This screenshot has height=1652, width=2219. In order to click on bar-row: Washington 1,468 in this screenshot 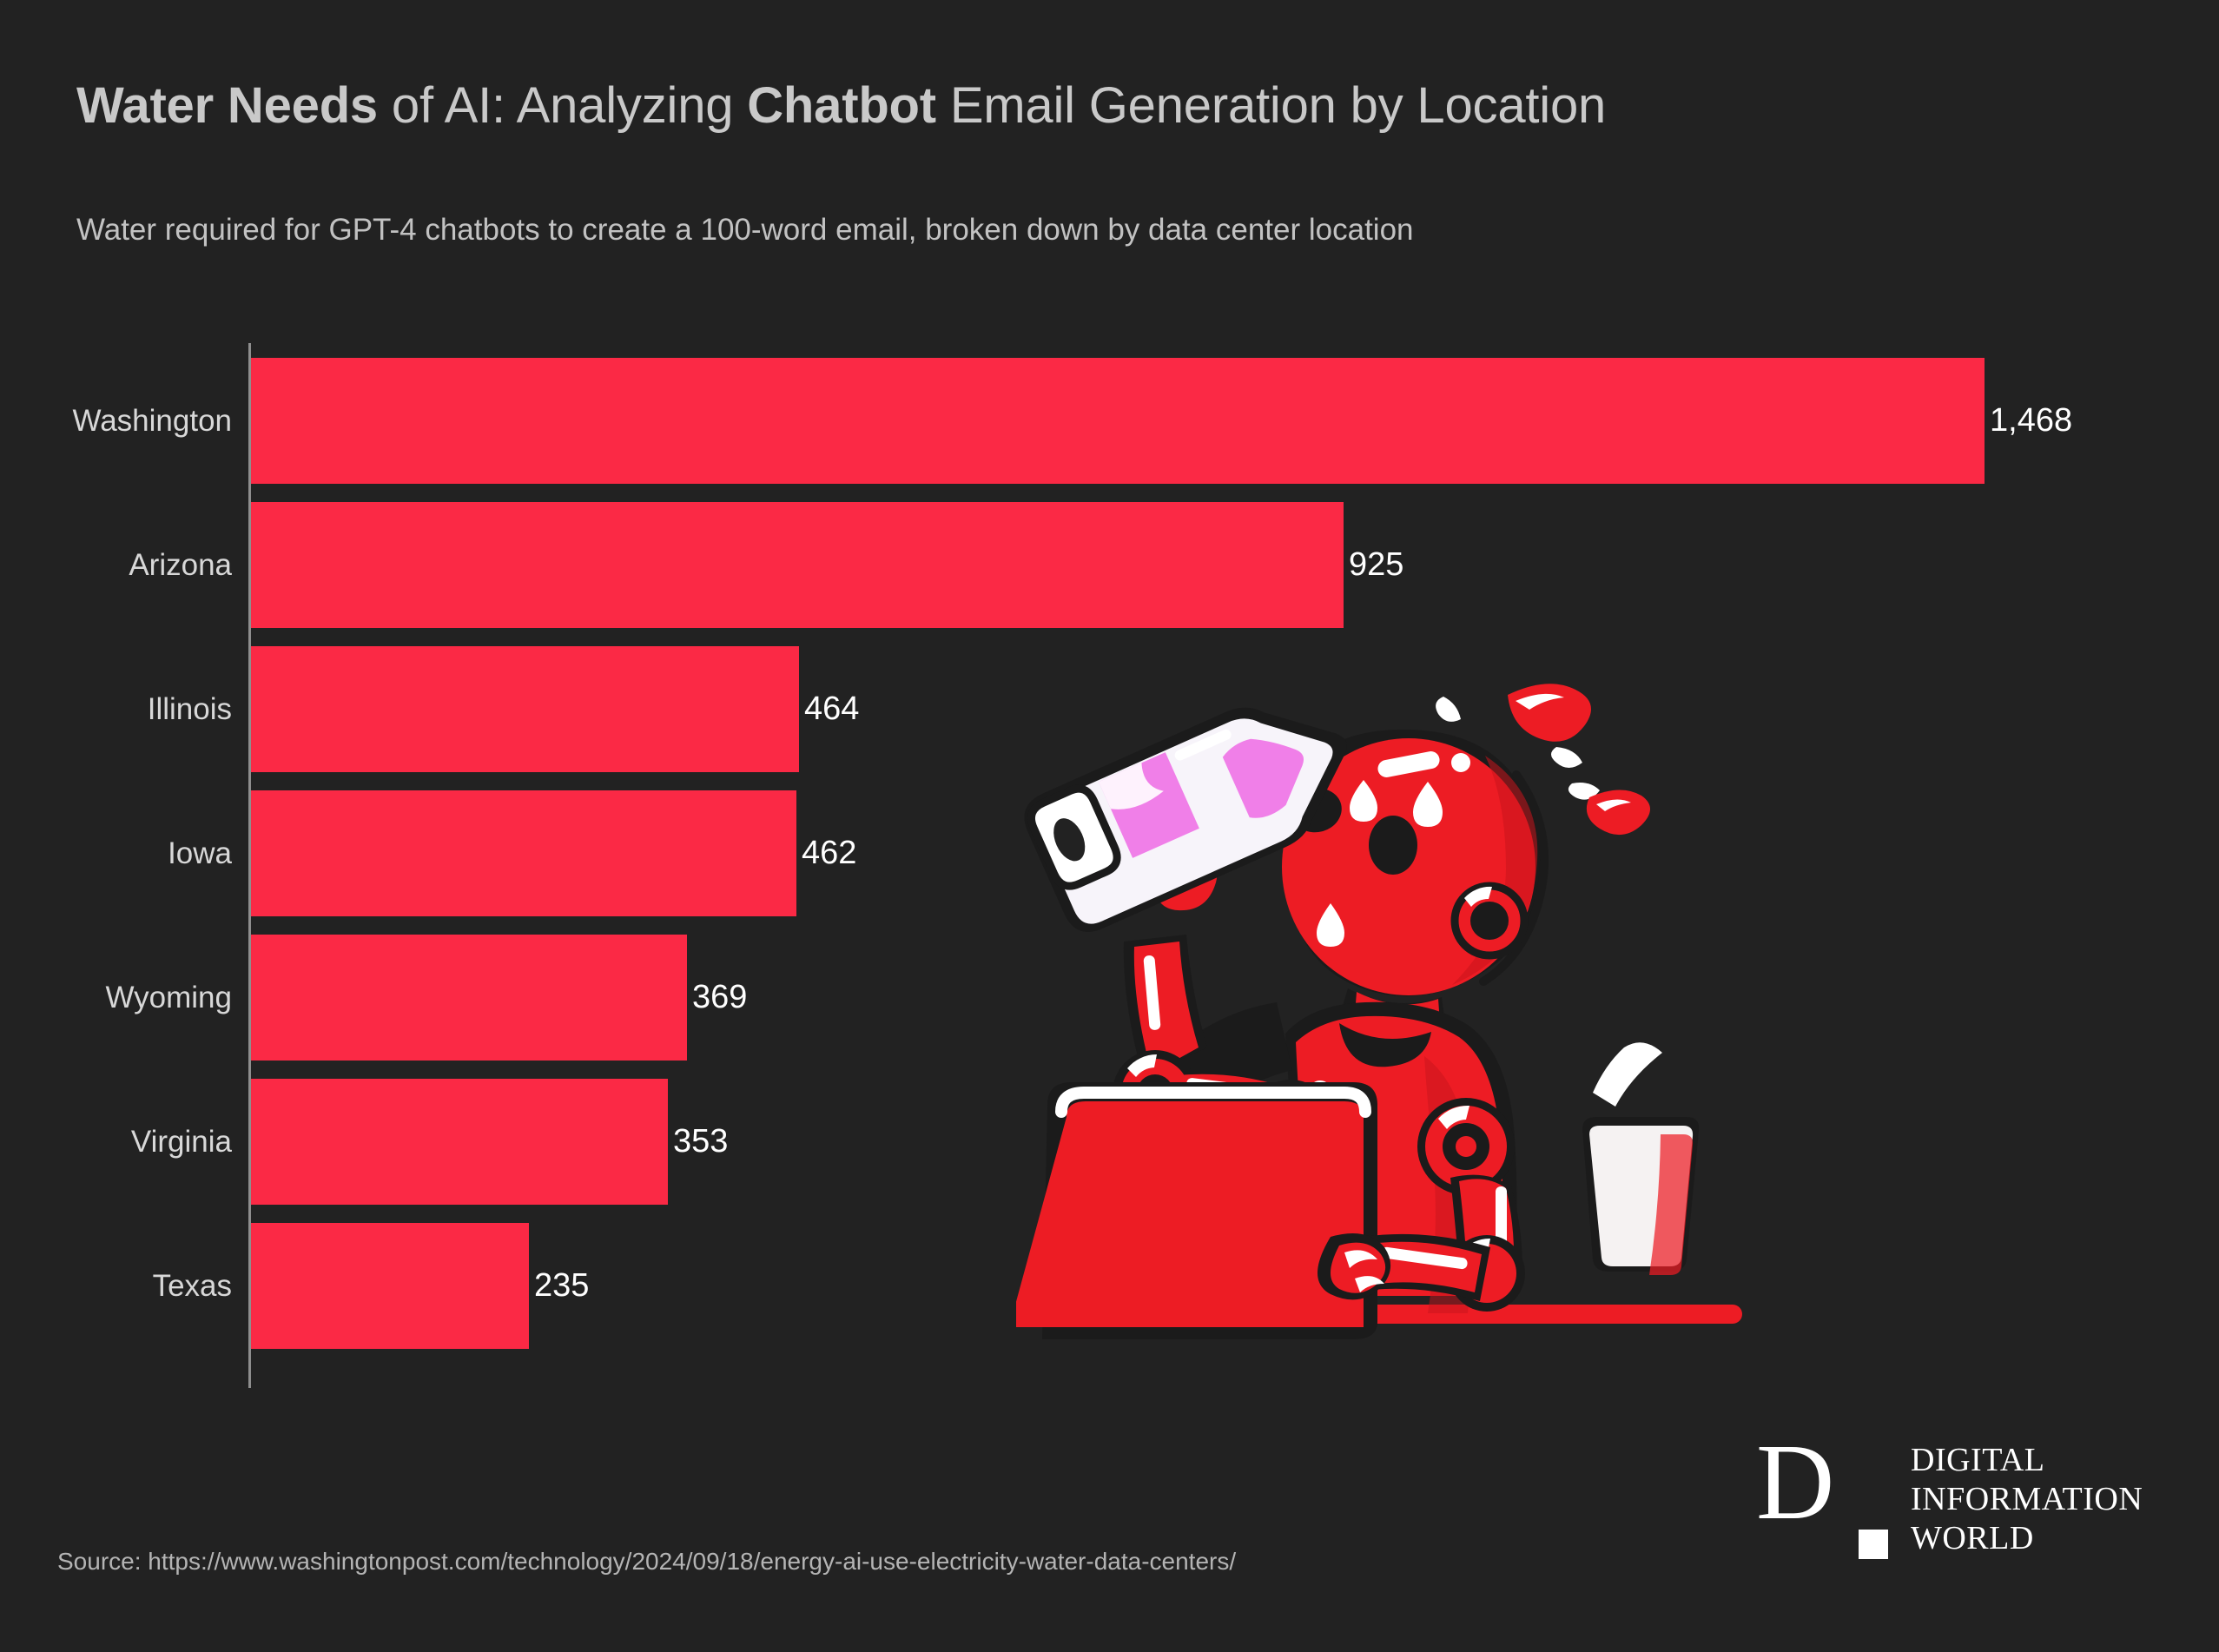, I will do `click(1109, 421)`.